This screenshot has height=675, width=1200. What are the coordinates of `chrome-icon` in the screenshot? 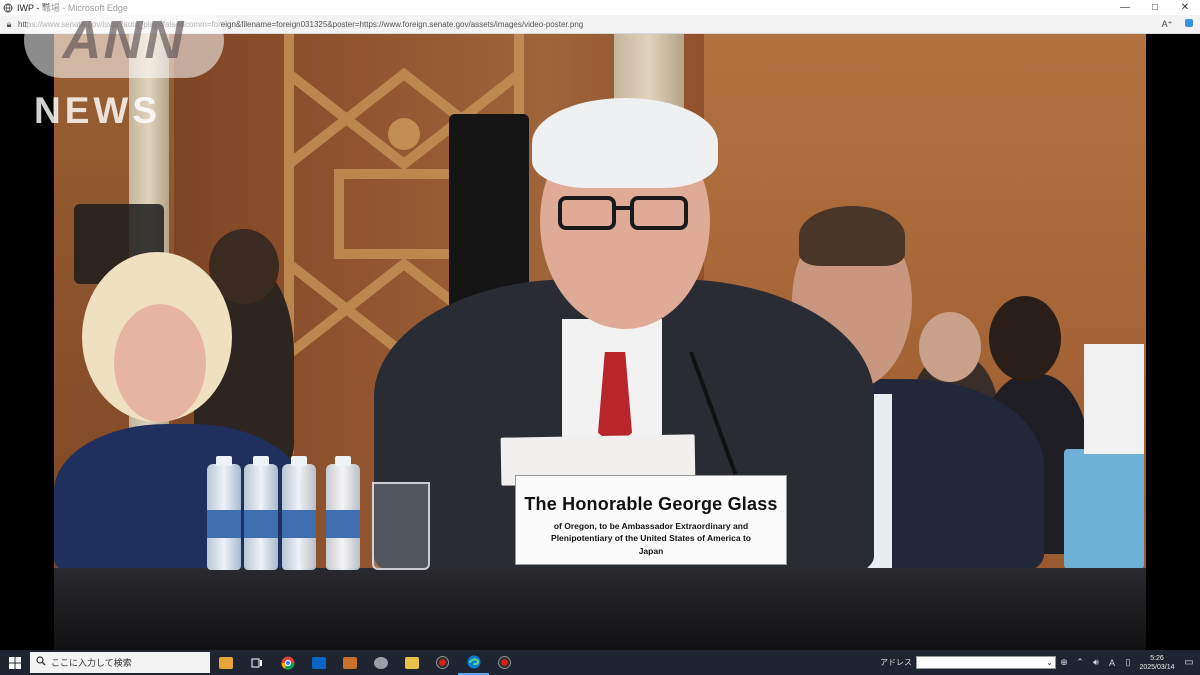 It's located at (287, 662).